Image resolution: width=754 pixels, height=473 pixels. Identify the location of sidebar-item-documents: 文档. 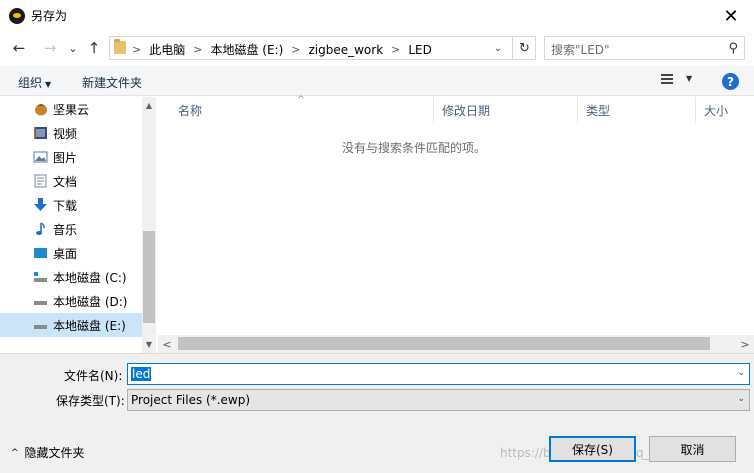
(71, 181).